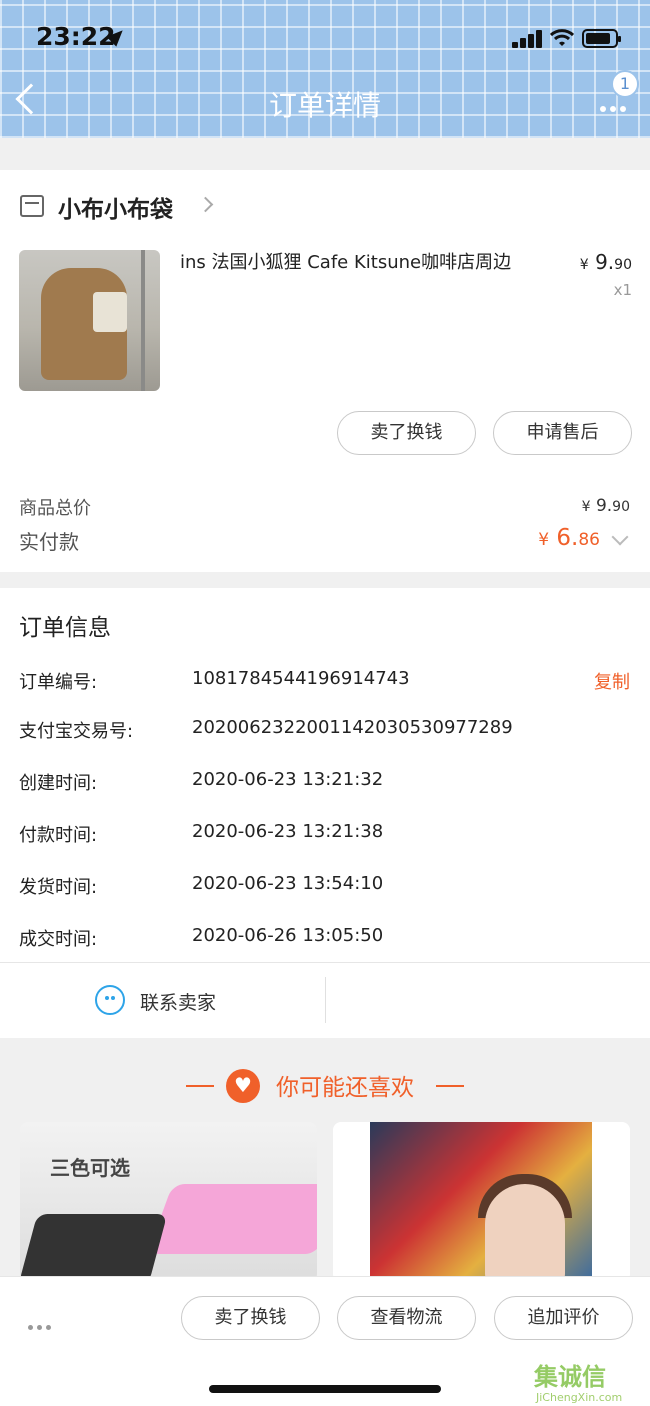  What do you see at coordinates (481, 1202) in the screenshot?
I see `recommend-item` at bounding box center [481, 1202].